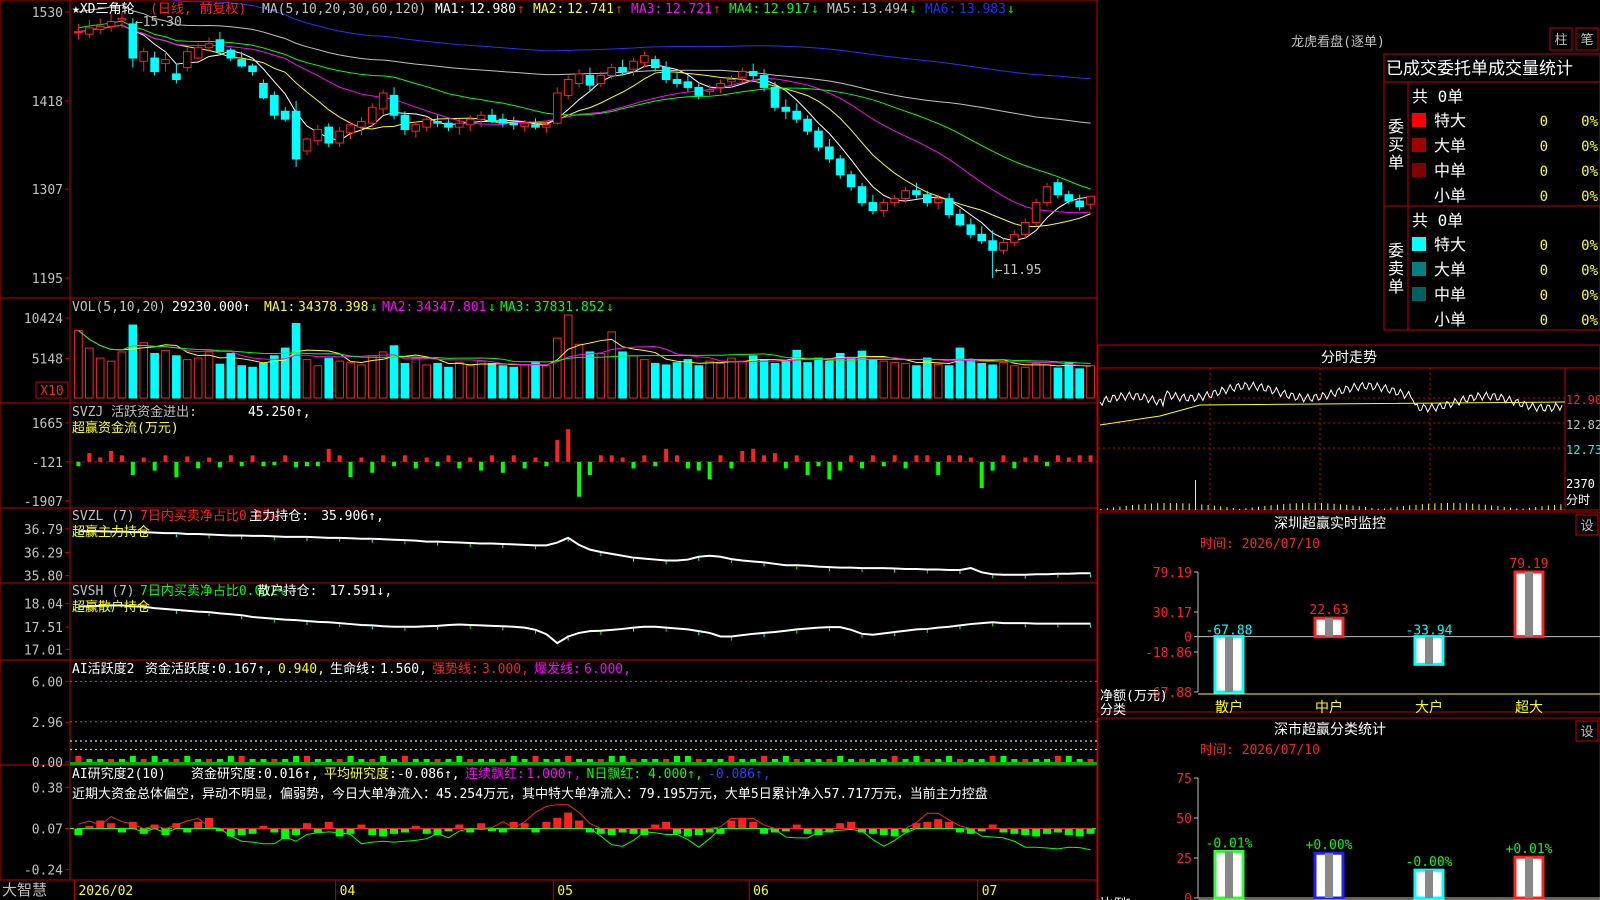 The width and height of the screenshot is (1600, 900). I want to click on buy-total: 共 0单, so click(1437, 96).